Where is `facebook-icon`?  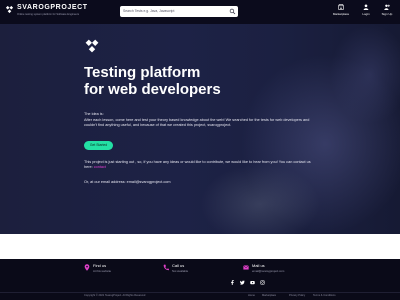
facebook-icon is located at coordinates (232, 282).